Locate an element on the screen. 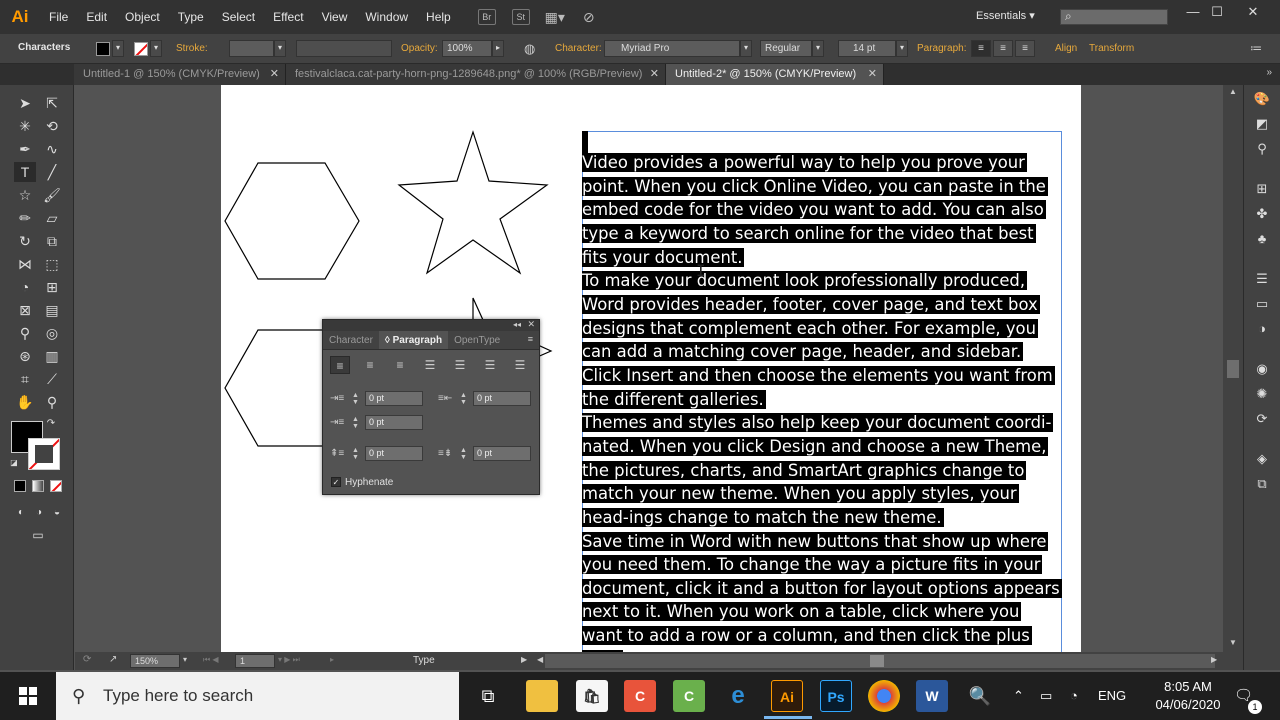  scroll-left-icon: ◀ is located at coordinates (540, 659).